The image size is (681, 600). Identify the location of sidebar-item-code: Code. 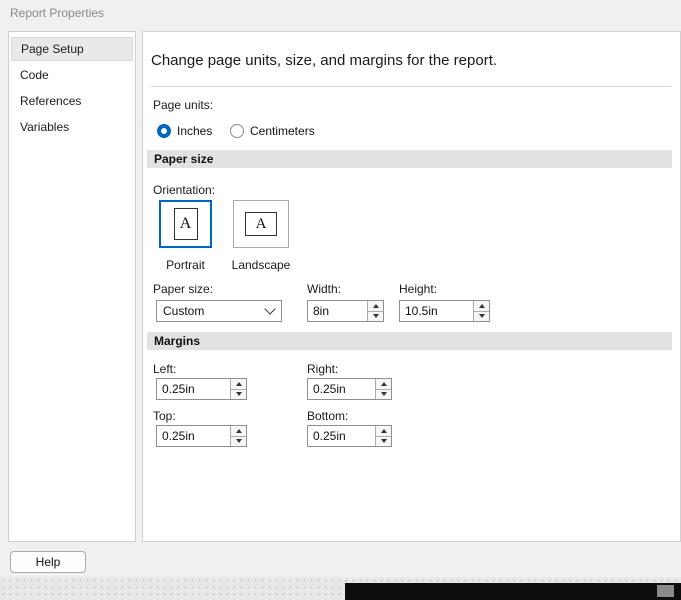
(72, 75).